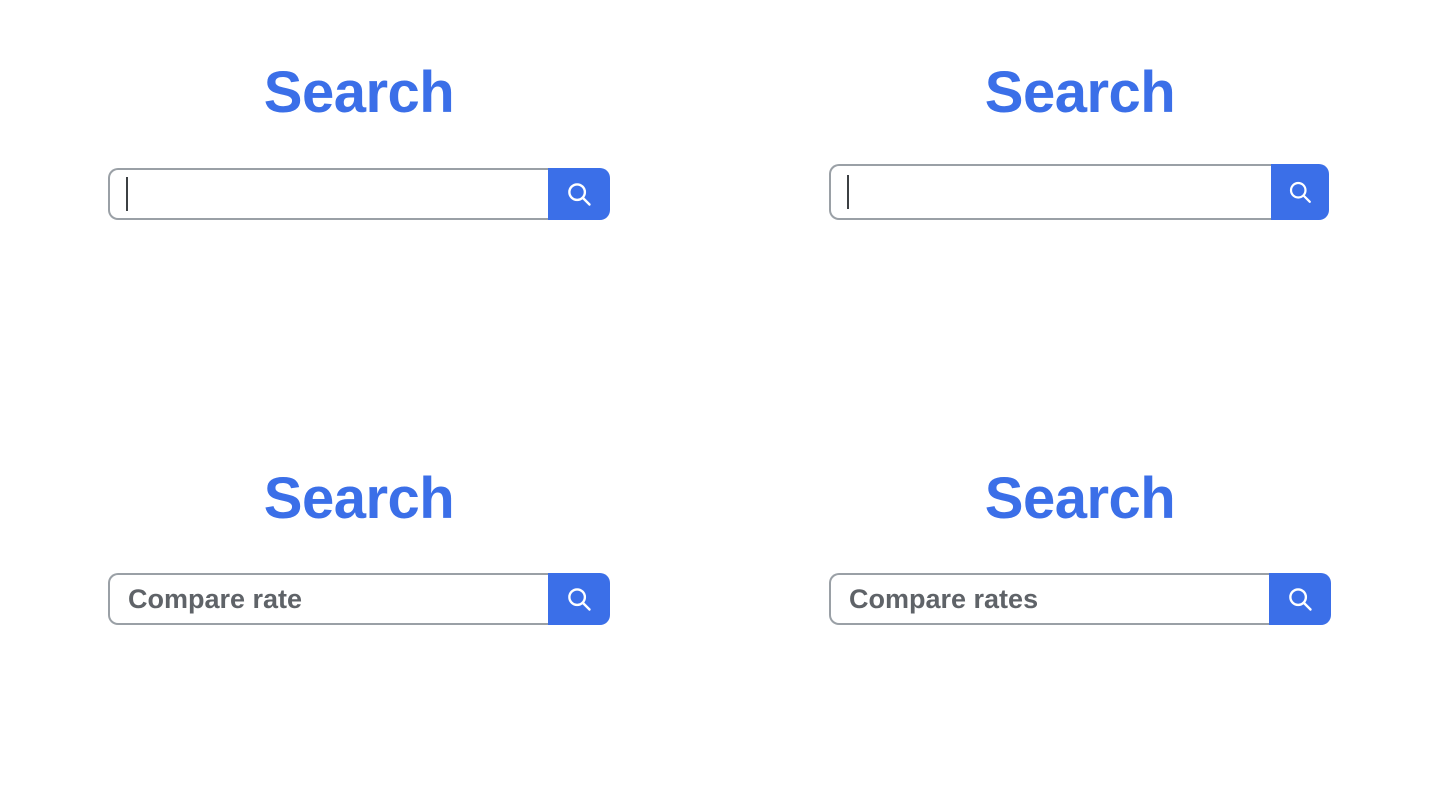 The image size is (1440, 810). I want to click on search-widget-bottom-left: Search Compare rate, so click(359, 547).